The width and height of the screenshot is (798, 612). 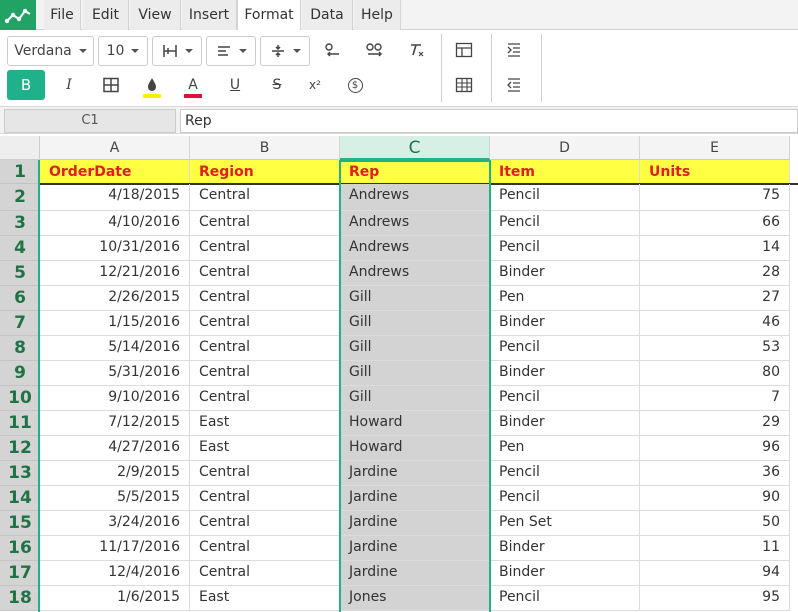 What do you see at coordinates (715, 498) in the screenshot?
I see `table-cell: 90` at bounding box center [715, 498].